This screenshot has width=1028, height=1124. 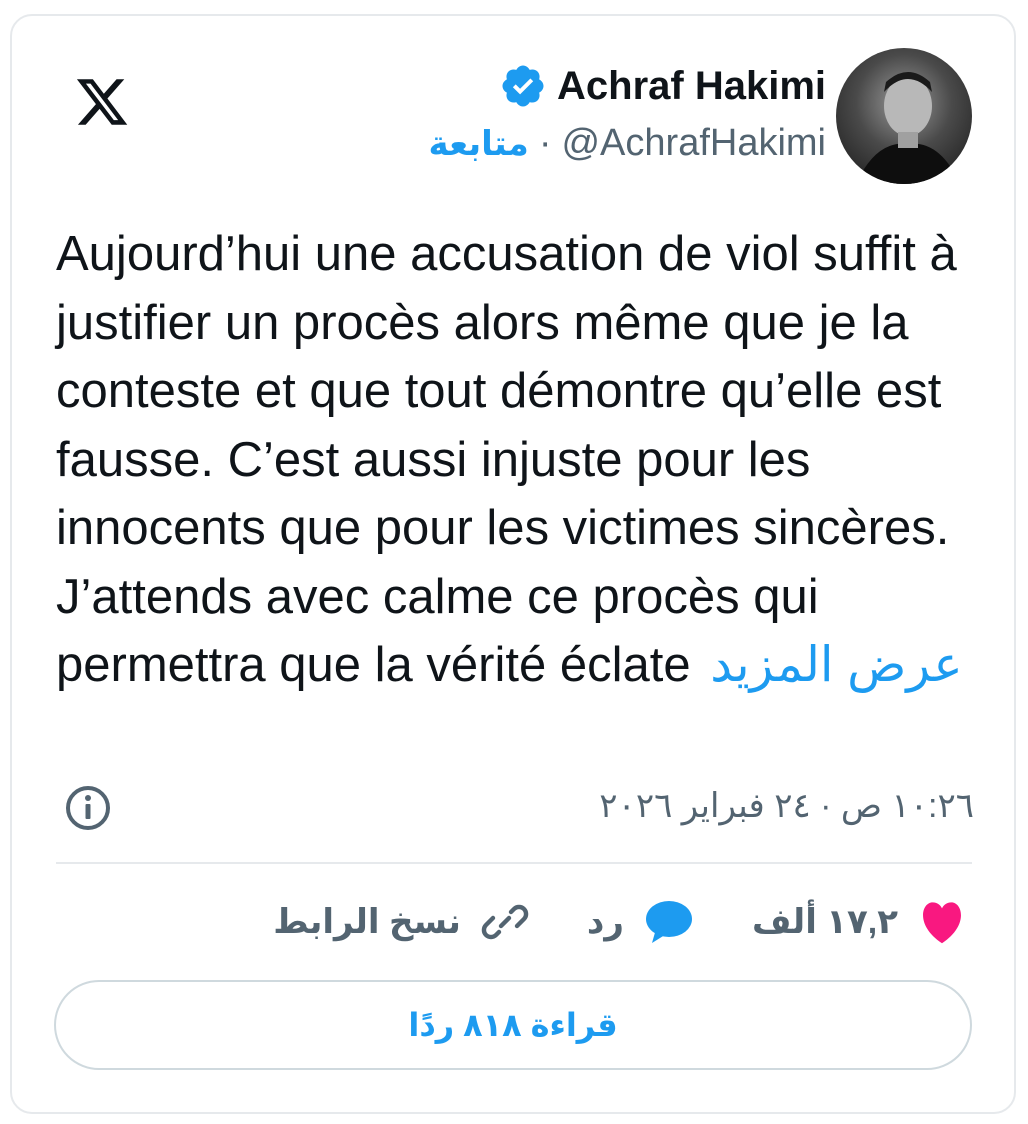 I want to click on x-logo-icon, so click(x=102, y=102).